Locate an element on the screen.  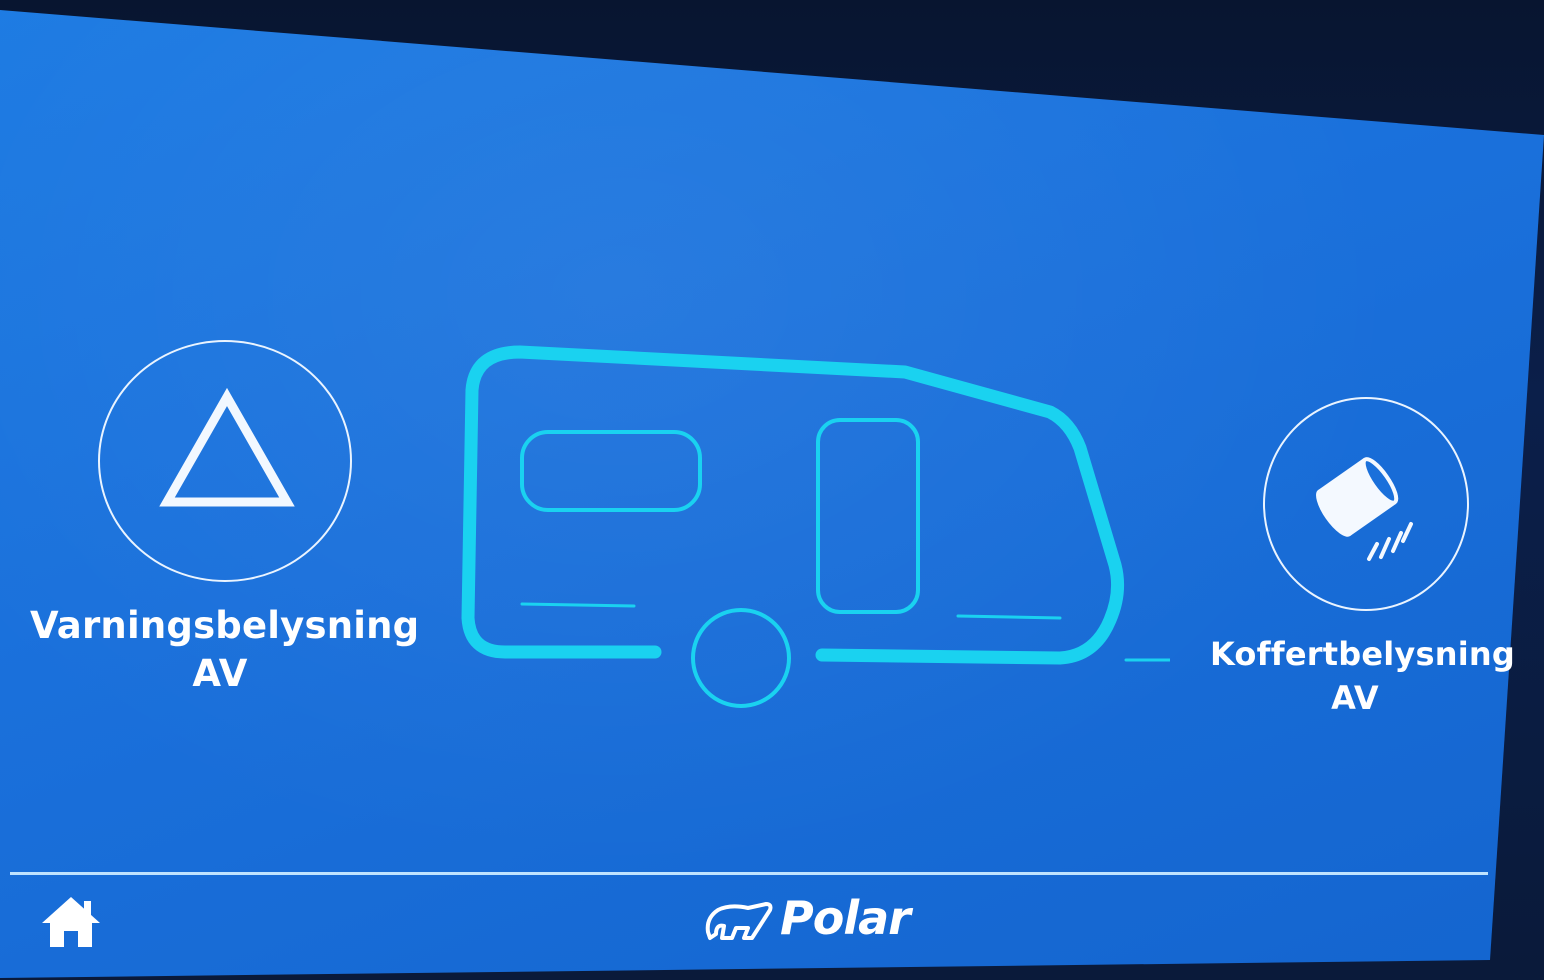
brand-name: Polar is located at coordinates (845, 918).